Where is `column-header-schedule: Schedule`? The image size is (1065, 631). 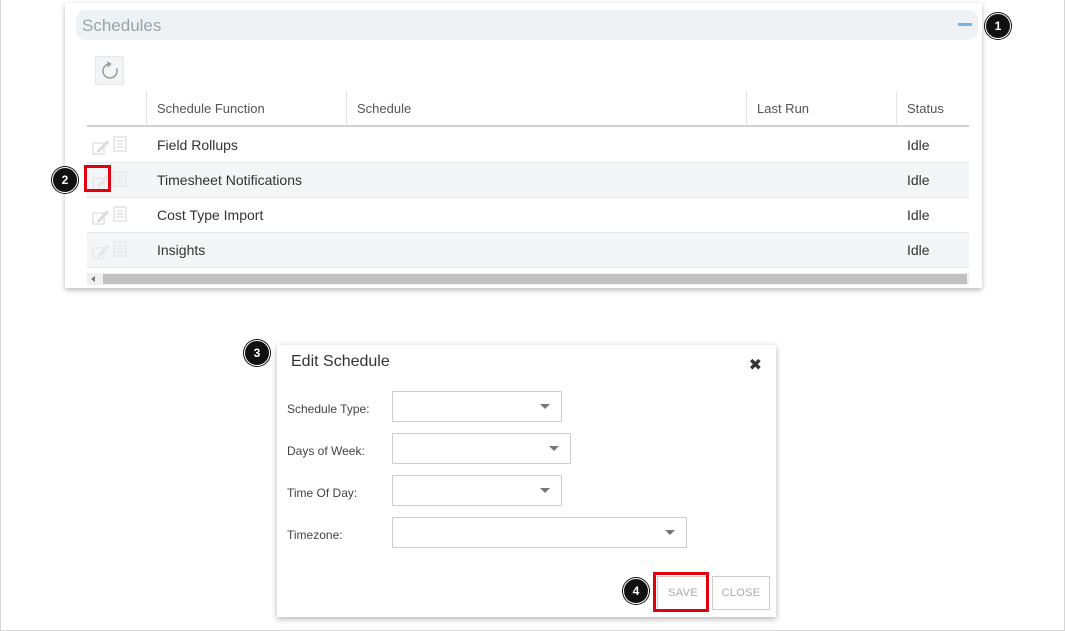
column-header-schedule: Schedule is located at coordinates (546, 108).